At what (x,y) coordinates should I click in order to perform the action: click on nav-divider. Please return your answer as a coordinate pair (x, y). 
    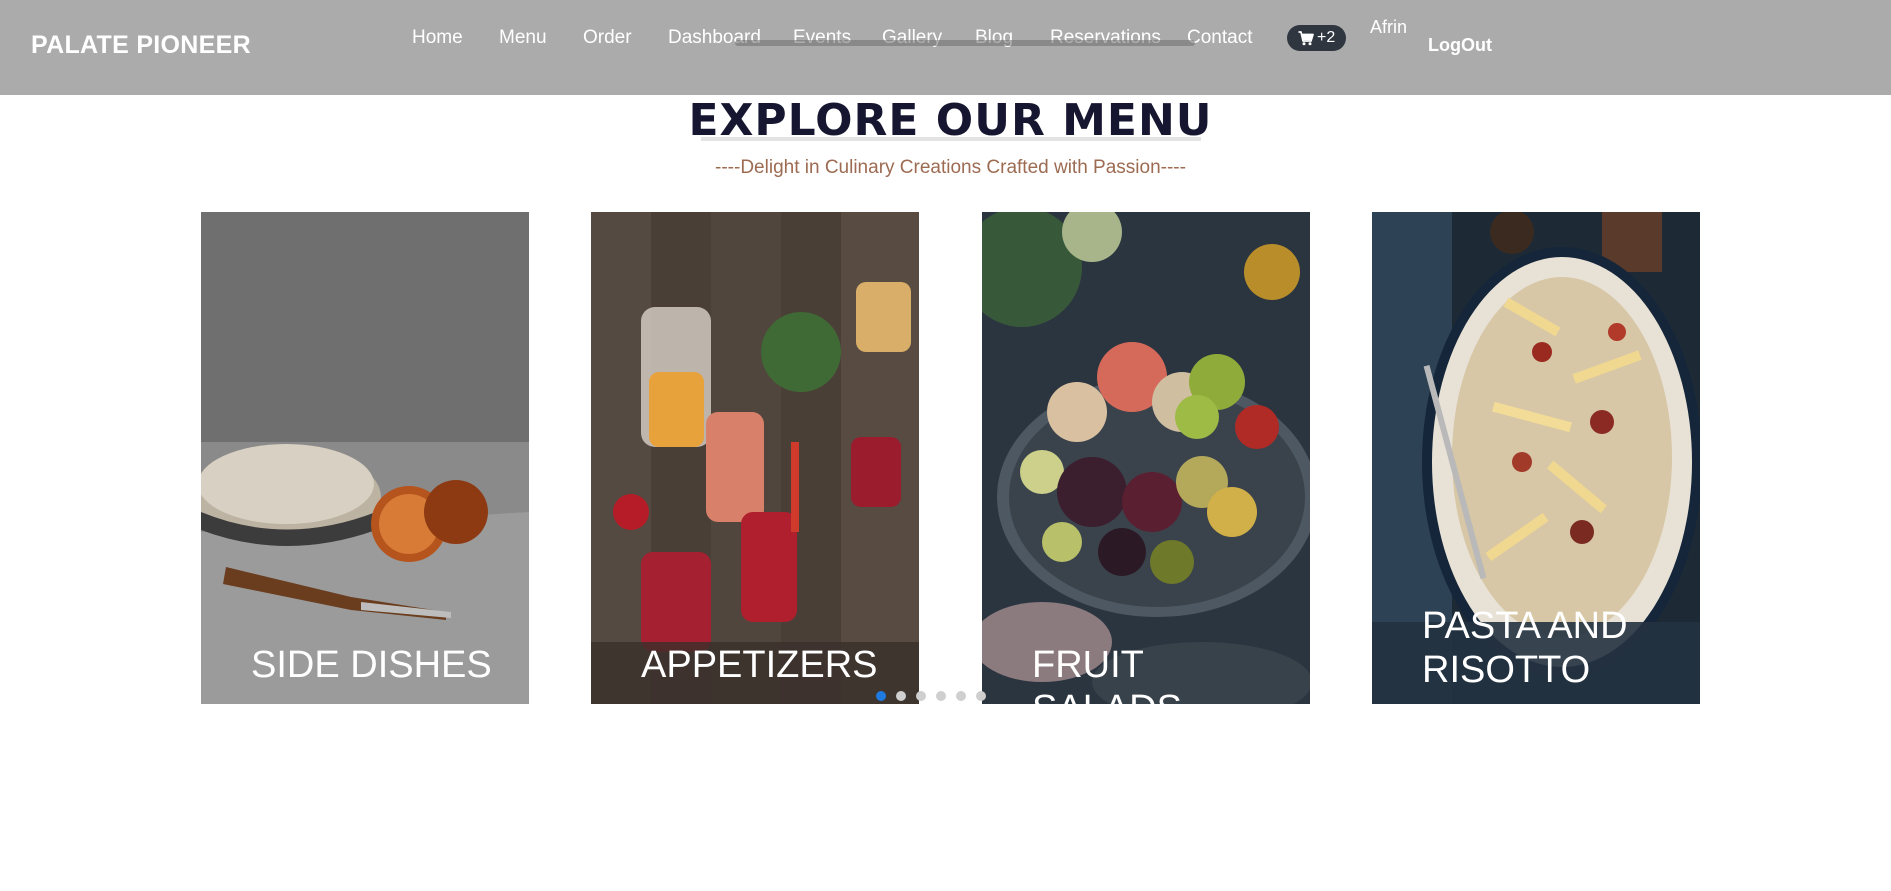
    Looking at the image, I should click on (965, 43).